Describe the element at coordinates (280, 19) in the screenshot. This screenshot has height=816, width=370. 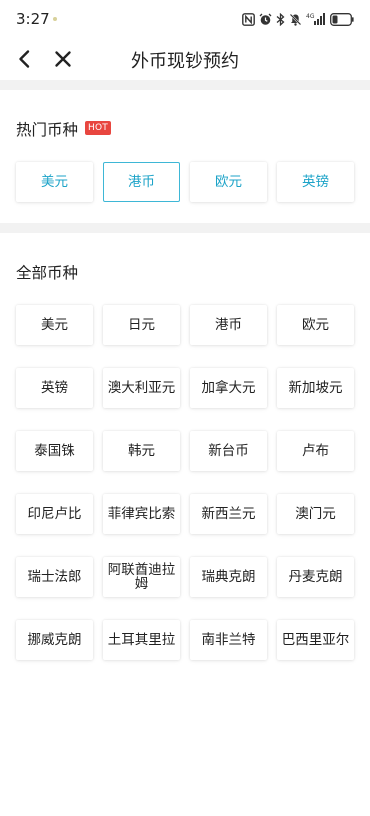
I see `bluetooth-icon` at that location.